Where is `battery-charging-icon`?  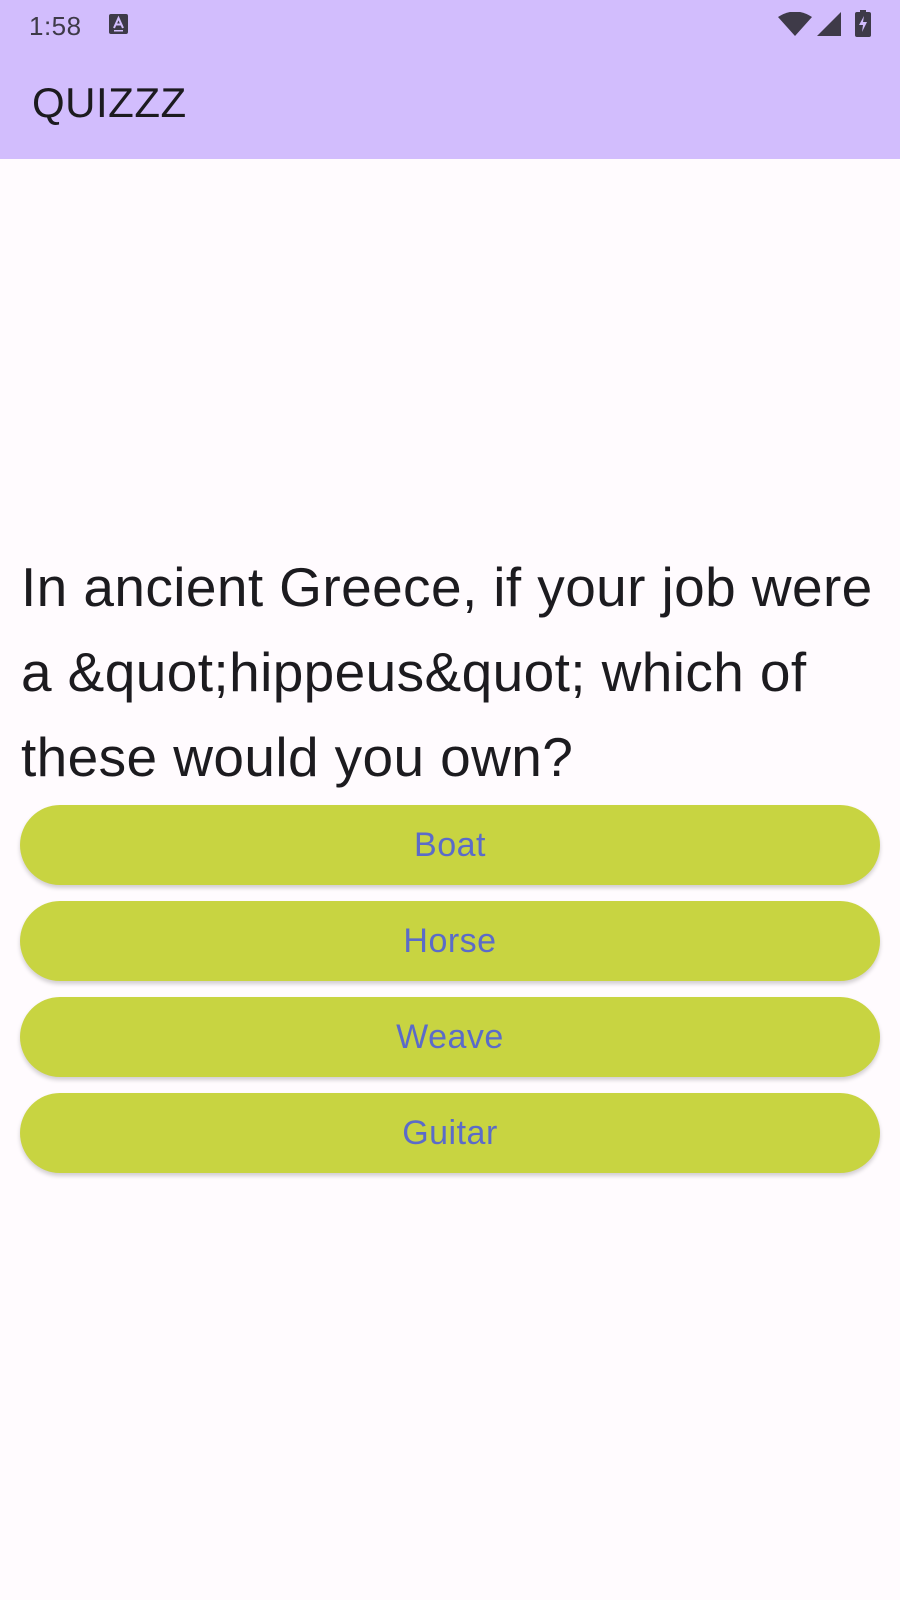
battery-charging-icon is located at coordinates (863, 23).